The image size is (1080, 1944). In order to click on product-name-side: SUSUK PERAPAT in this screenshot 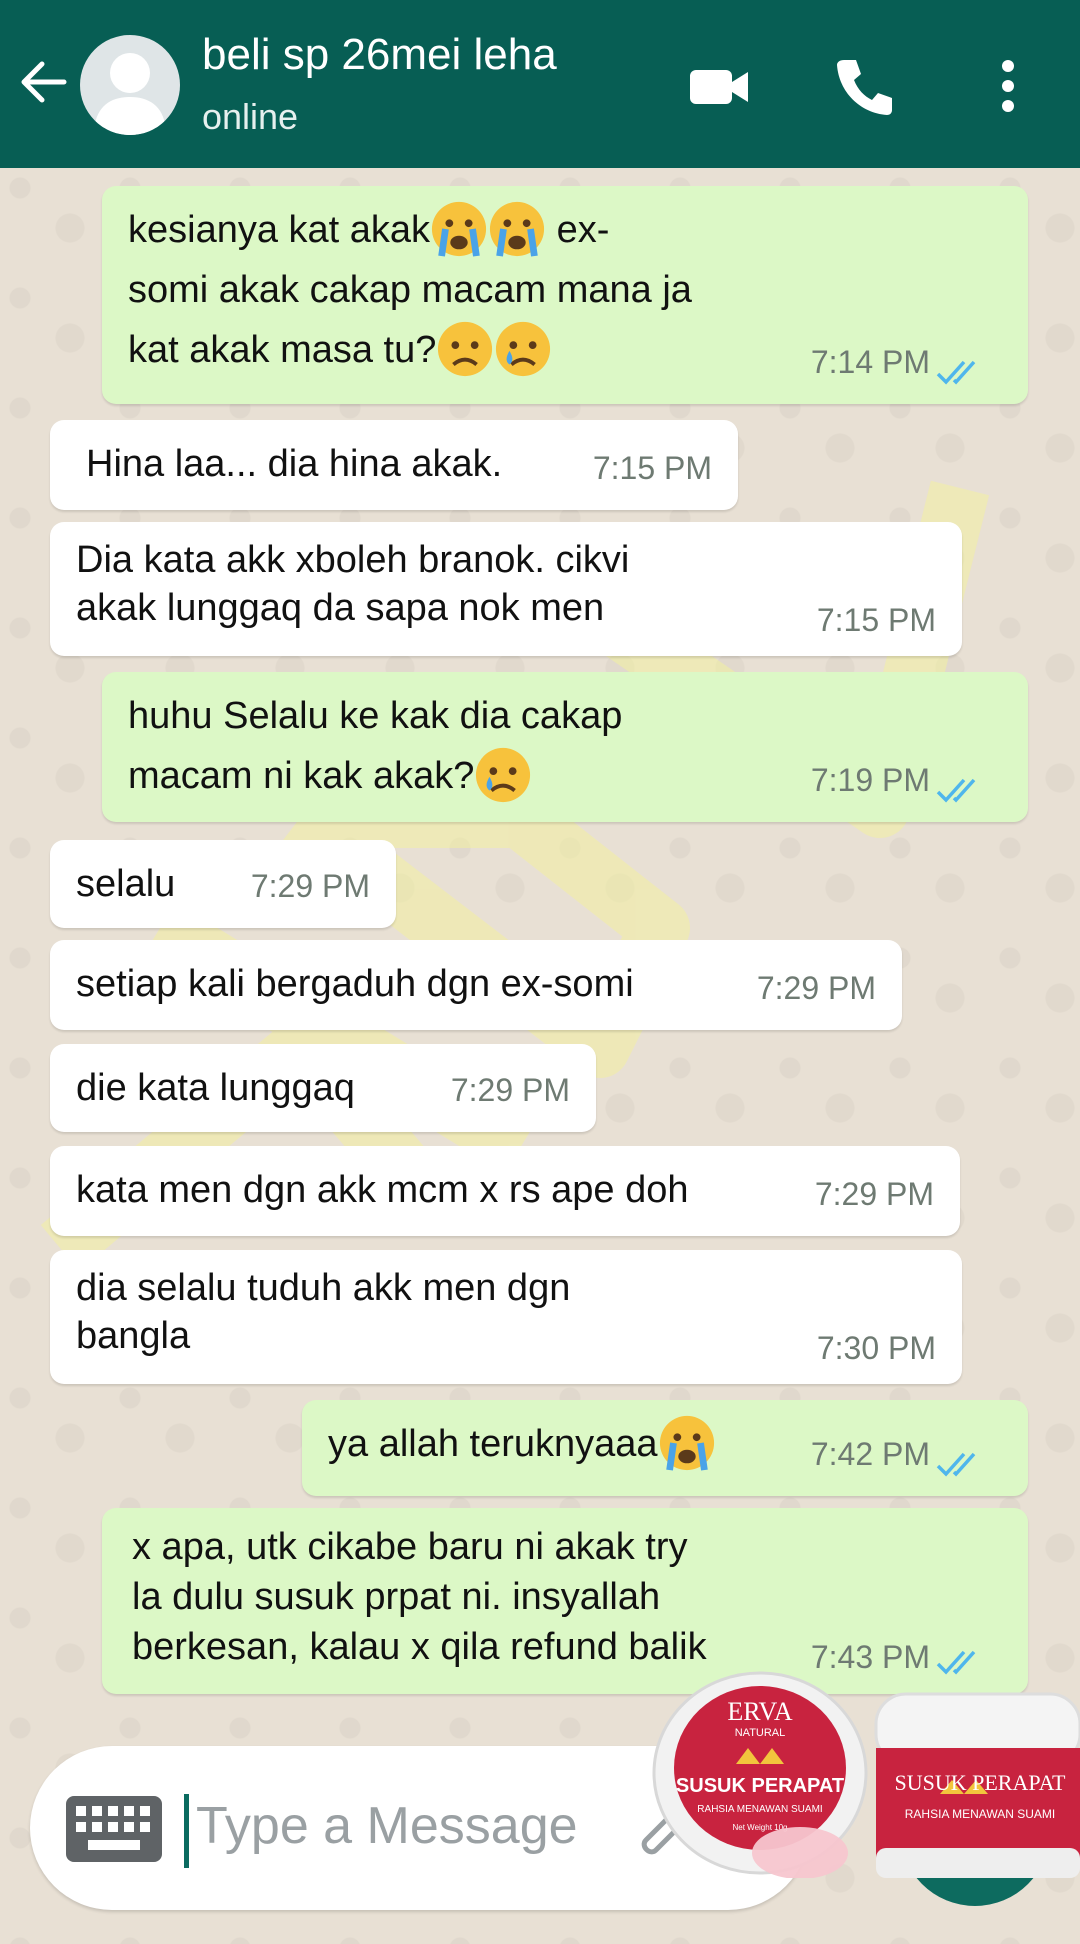, I will do `click(981, 1782)`.